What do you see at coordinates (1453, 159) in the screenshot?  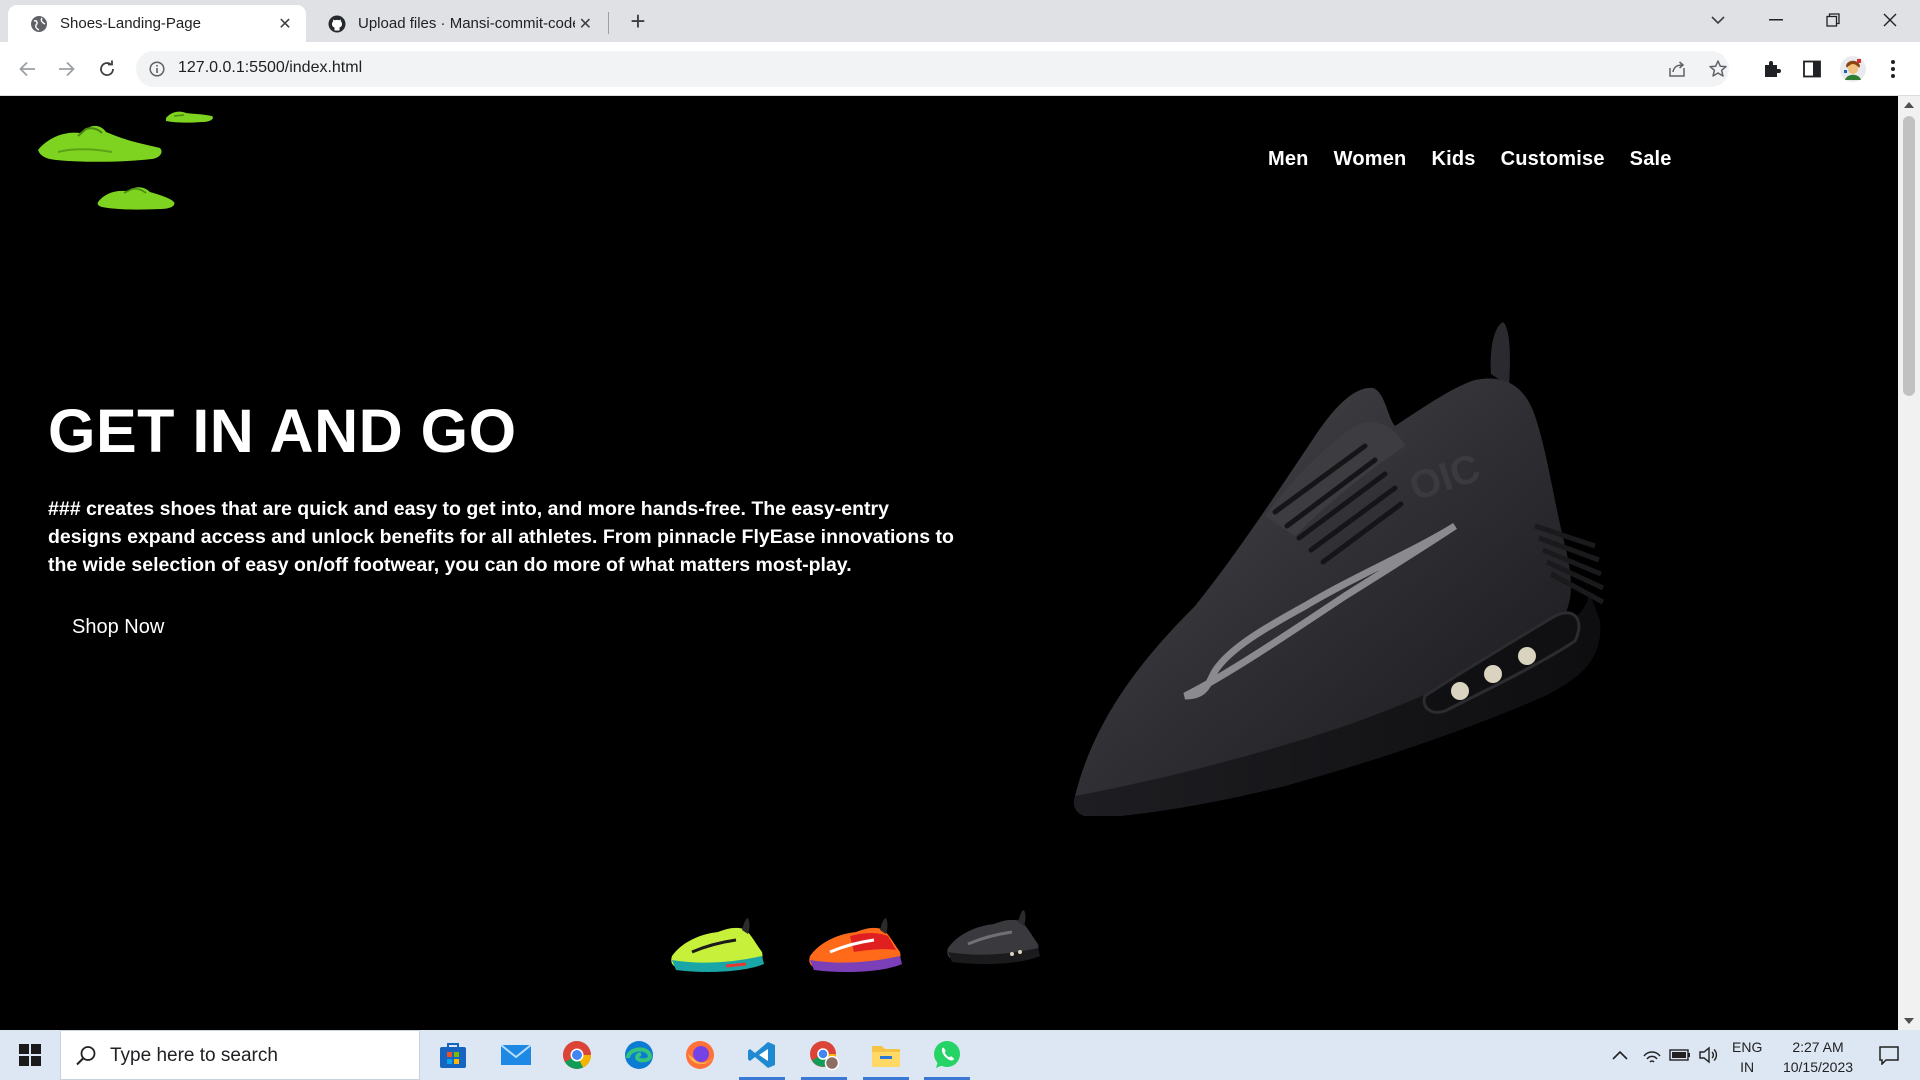 I see `nav-link-kids: Kids` at bounding box center [1453, 159].